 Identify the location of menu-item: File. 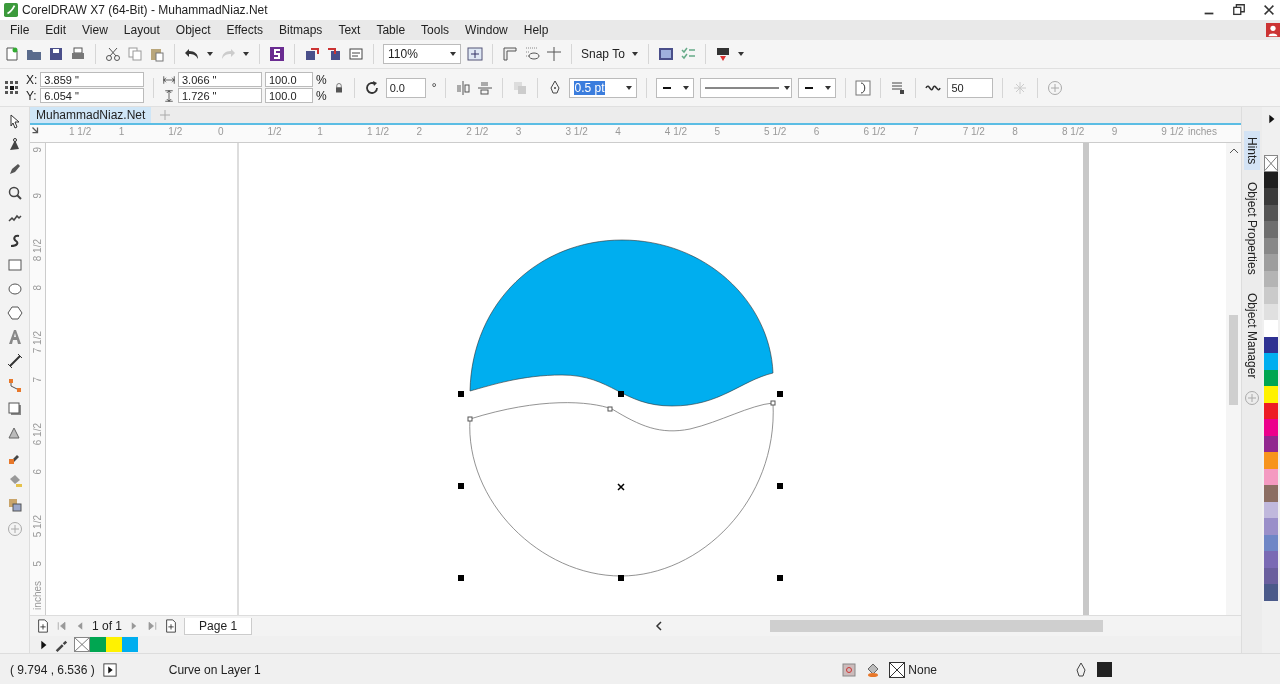
(20, 30).